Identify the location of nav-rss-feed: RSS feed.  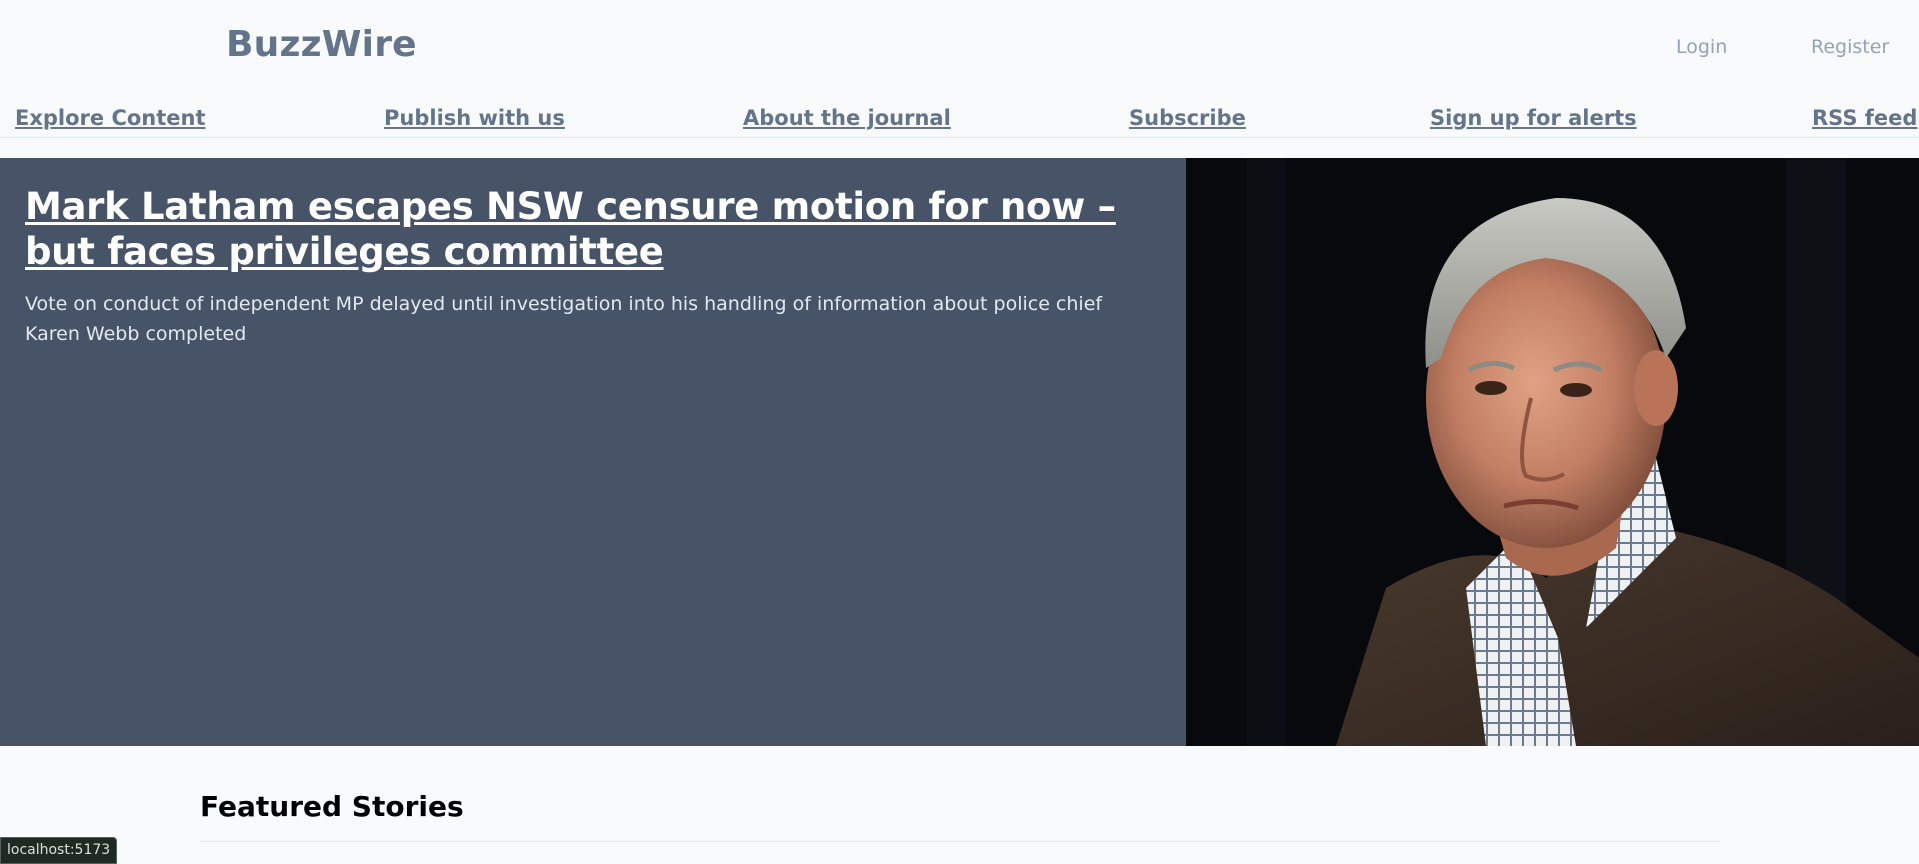
(1864, 118).